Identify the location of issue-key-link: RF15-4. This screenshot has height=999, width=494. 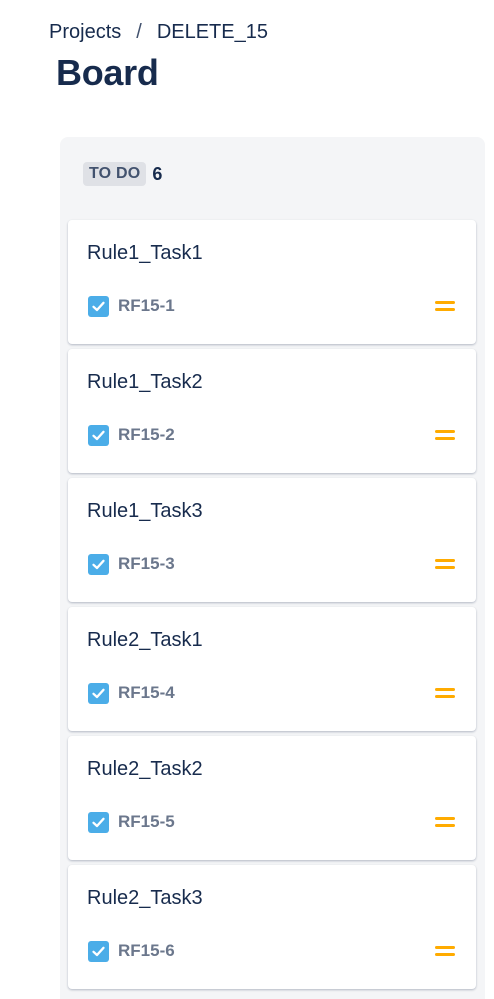
(146, 693).